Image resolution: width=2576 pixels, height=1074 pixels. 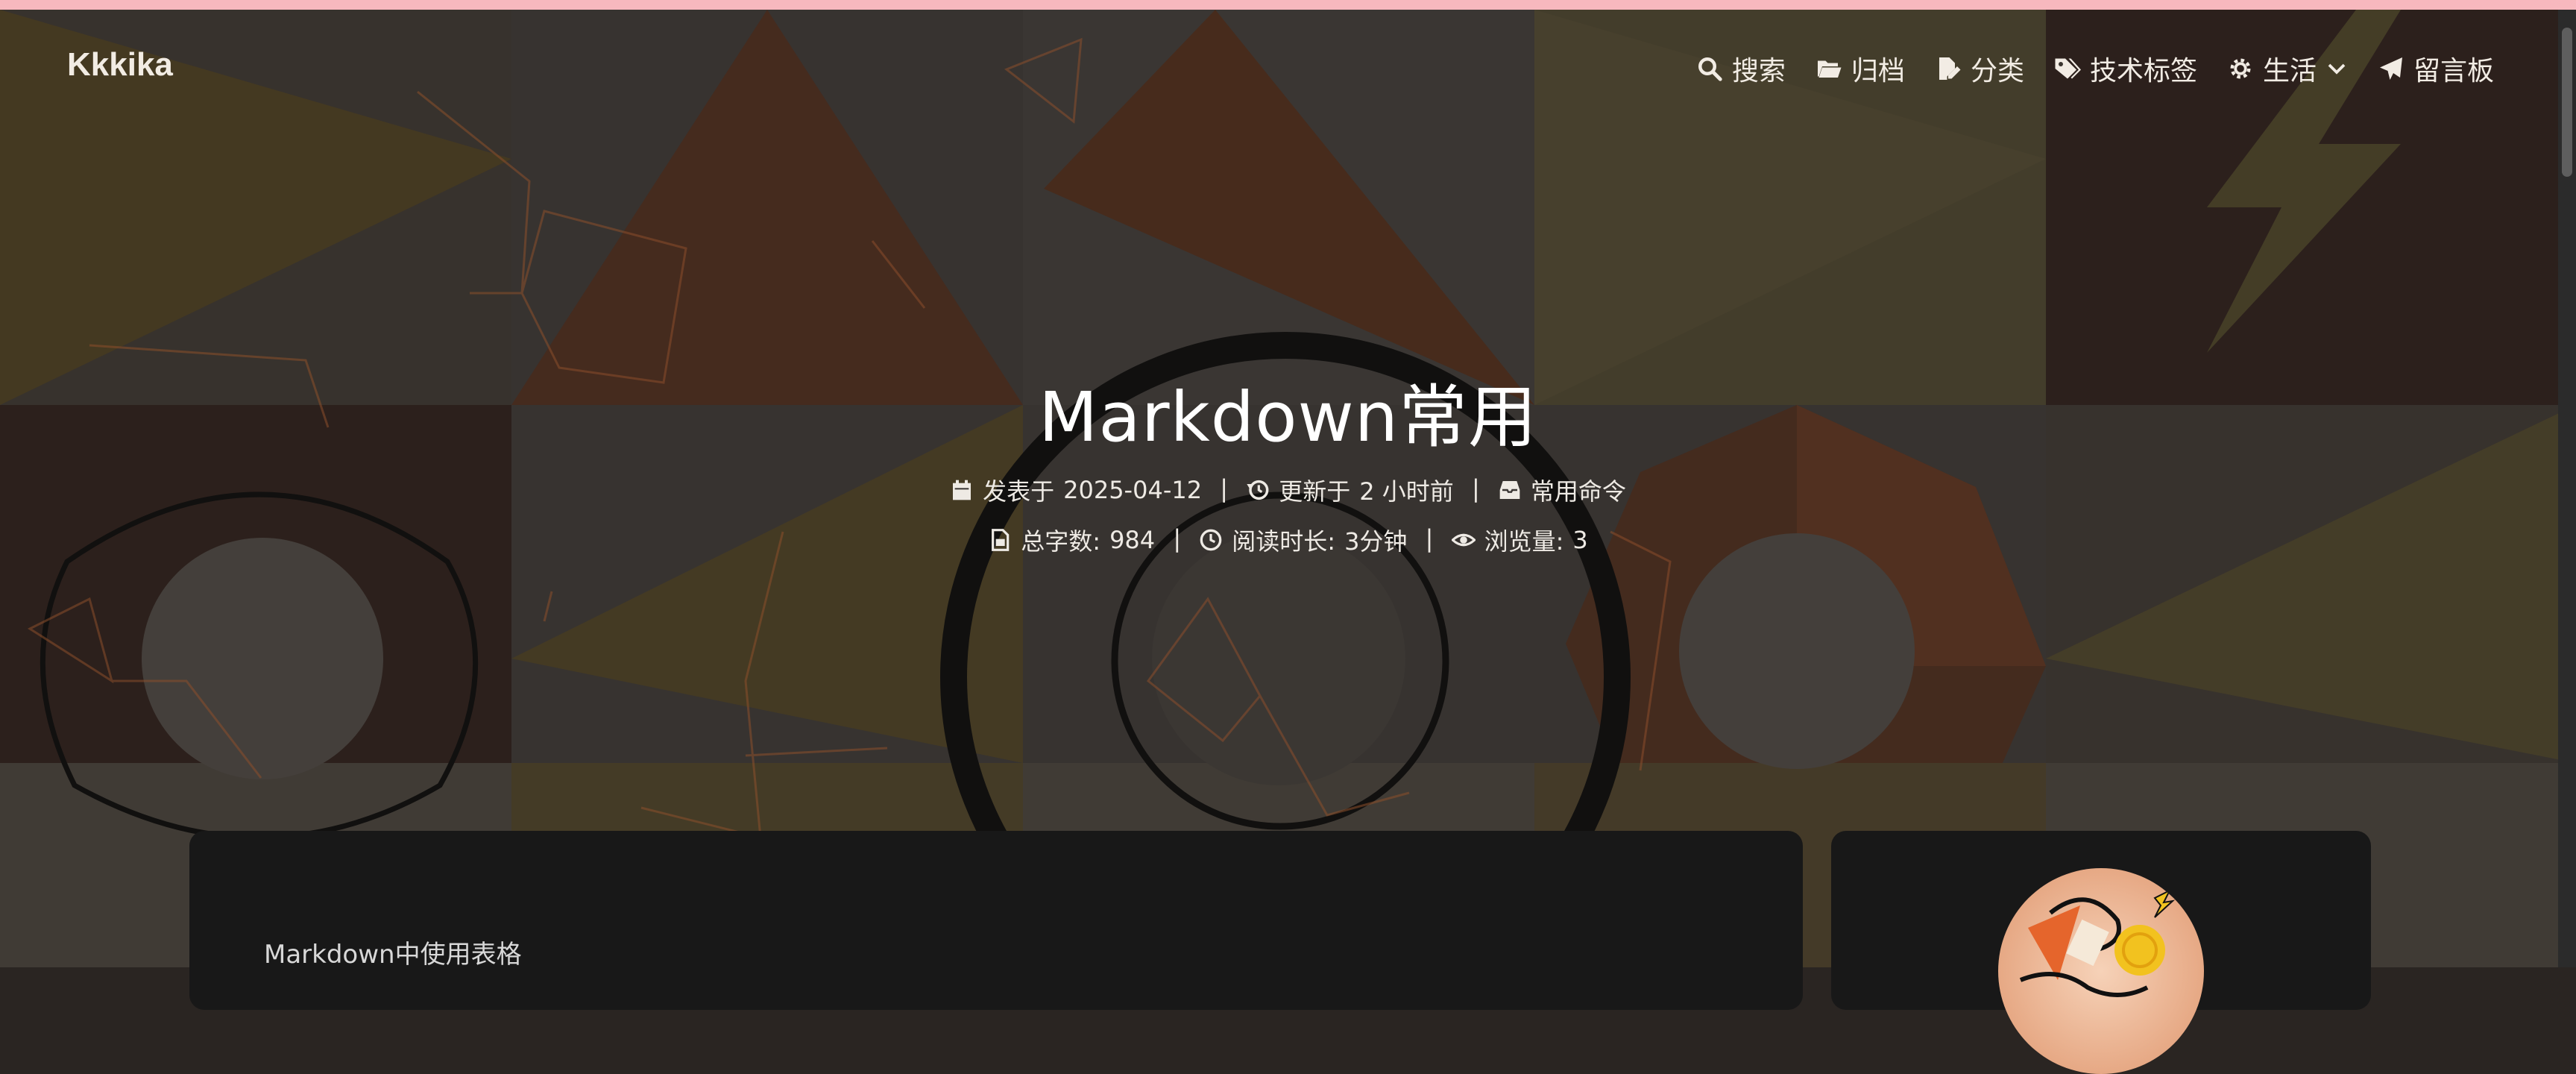 I want to click on wordcount-meta: 总字数: 984, so click(x=1071, y=540).